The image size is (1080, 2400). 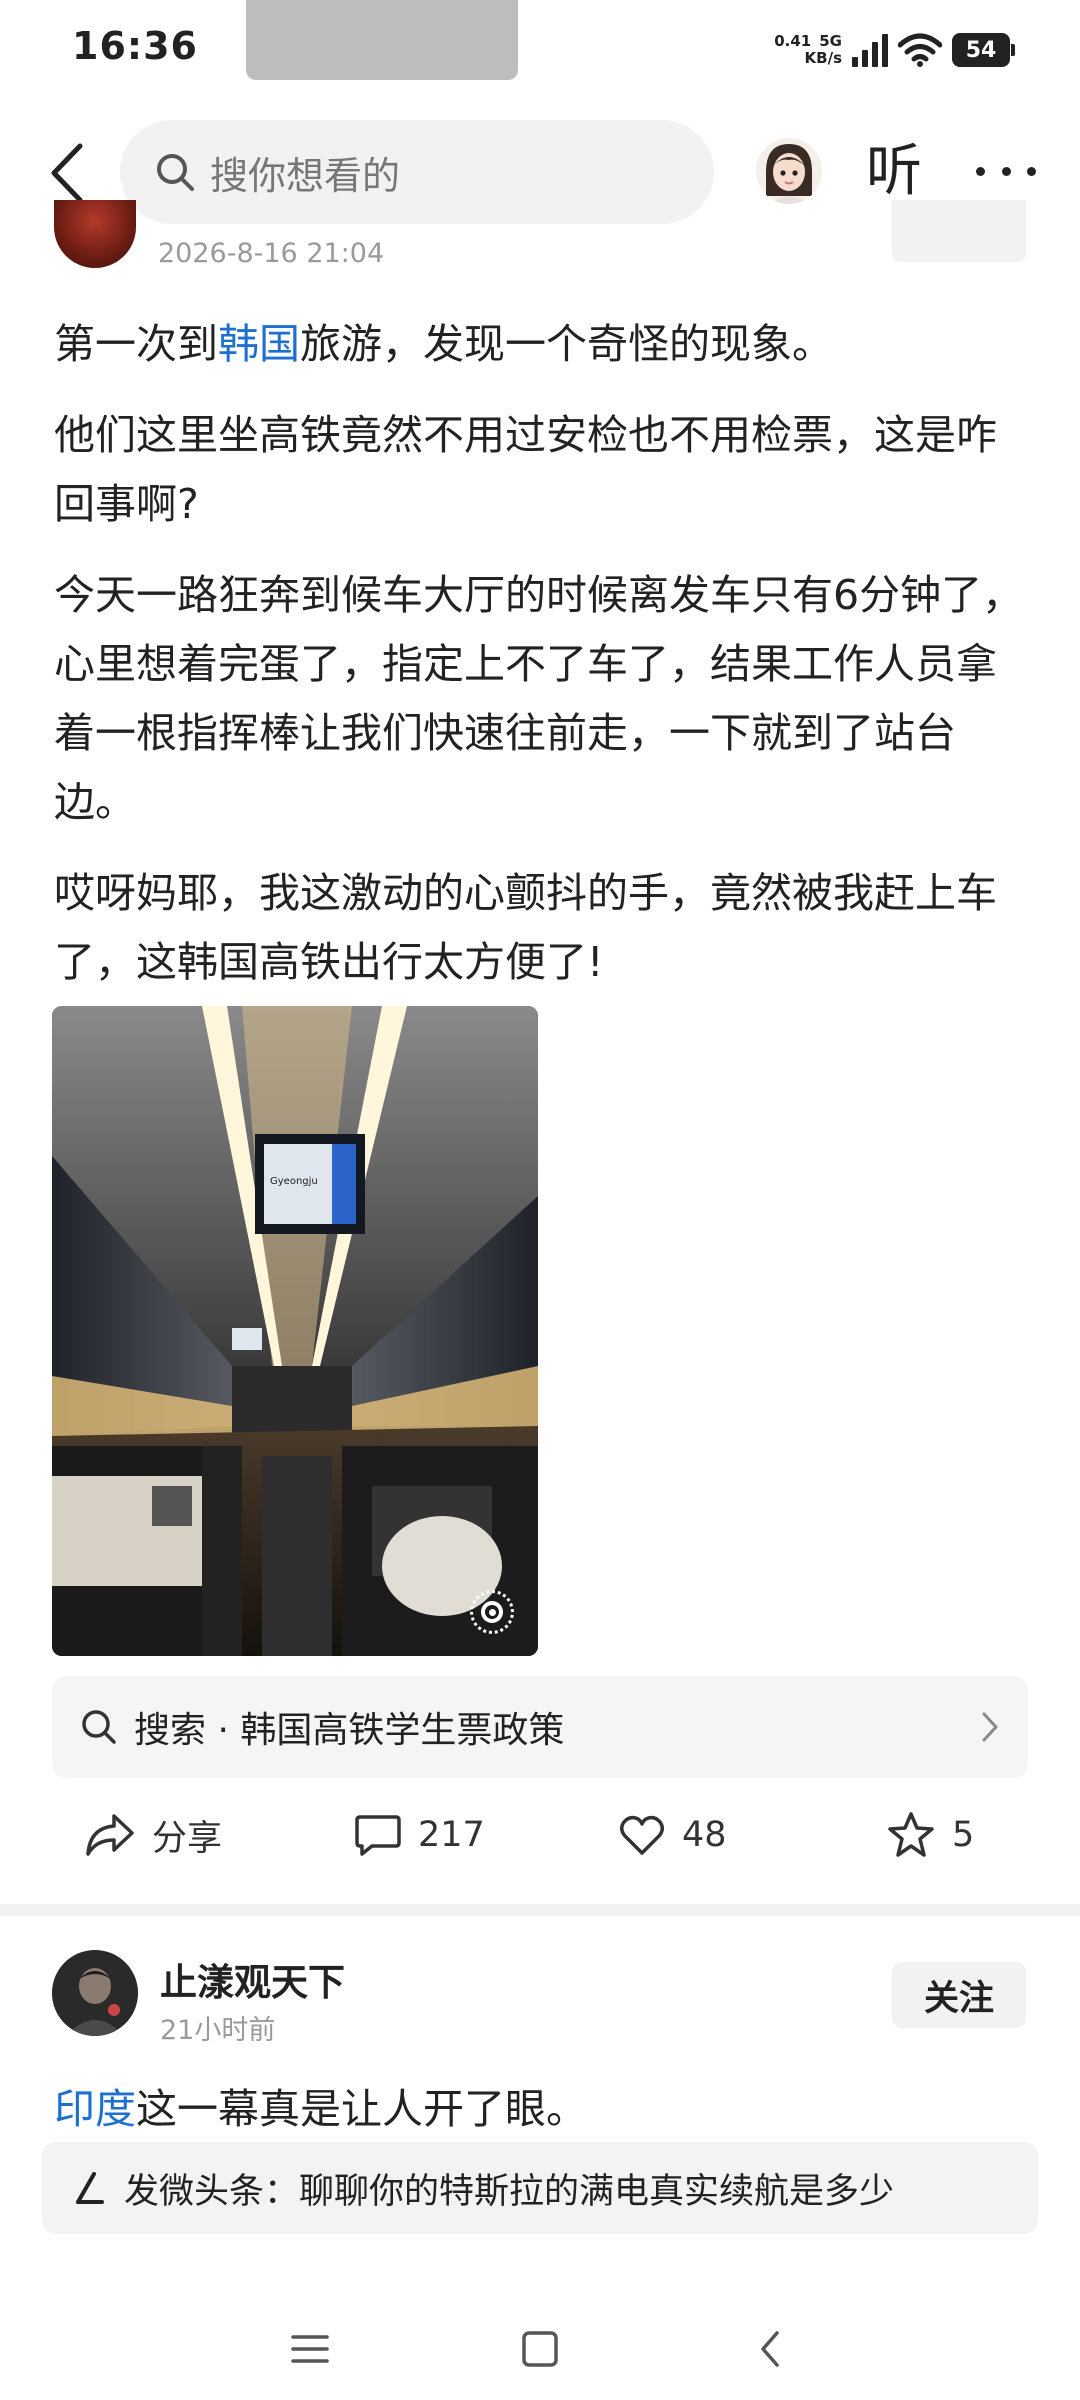 I want to click on avatar, so click(x=789, y=171).